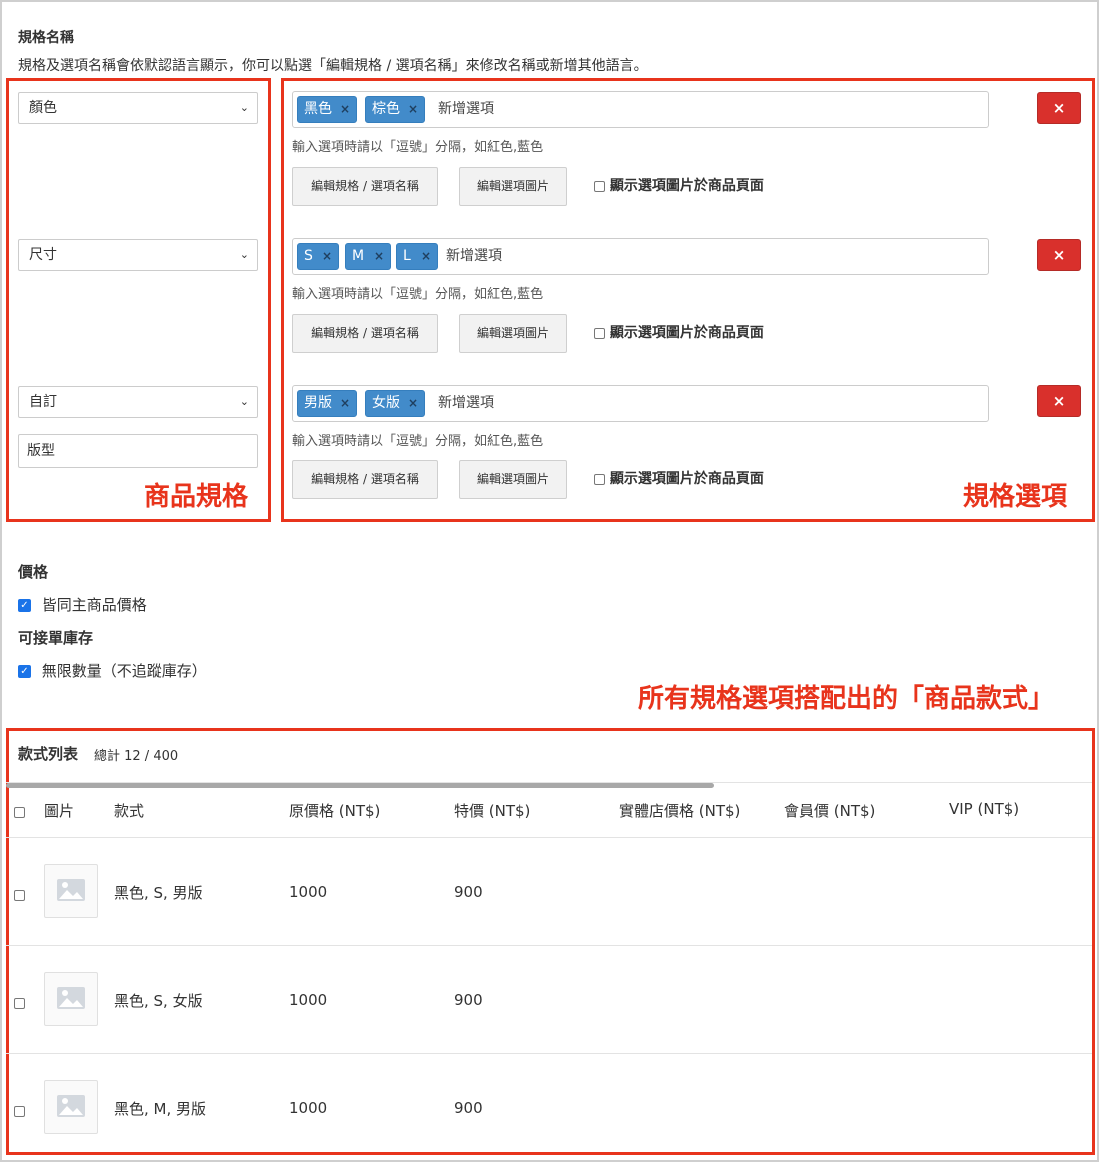 The width and height of the screenshot is (1099, 1162). I want to click on variant-name: 黑色, M, 男版, so click(160, 1109).